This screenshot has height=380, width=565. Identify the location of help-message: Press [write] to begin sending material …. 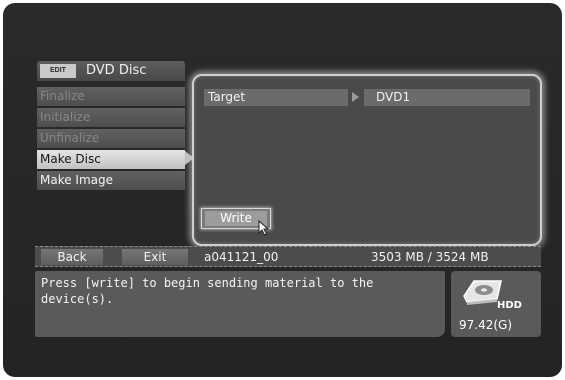
(240, 304).